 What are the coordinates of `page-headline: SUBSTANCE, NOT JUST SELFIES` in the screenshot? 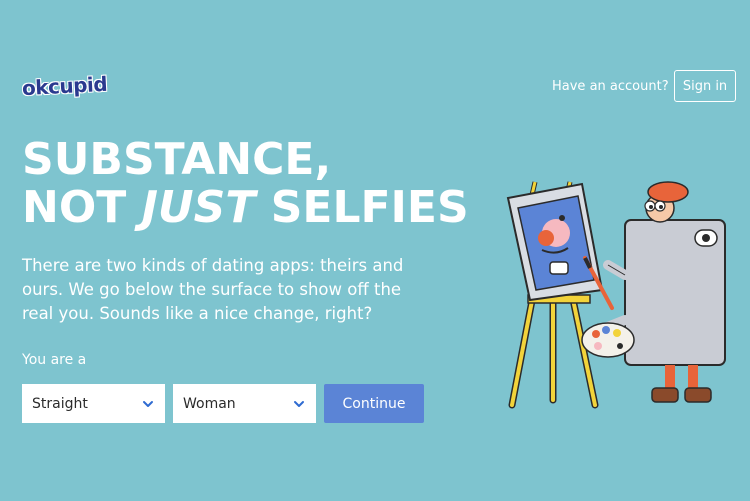 It's located at (245, 184).